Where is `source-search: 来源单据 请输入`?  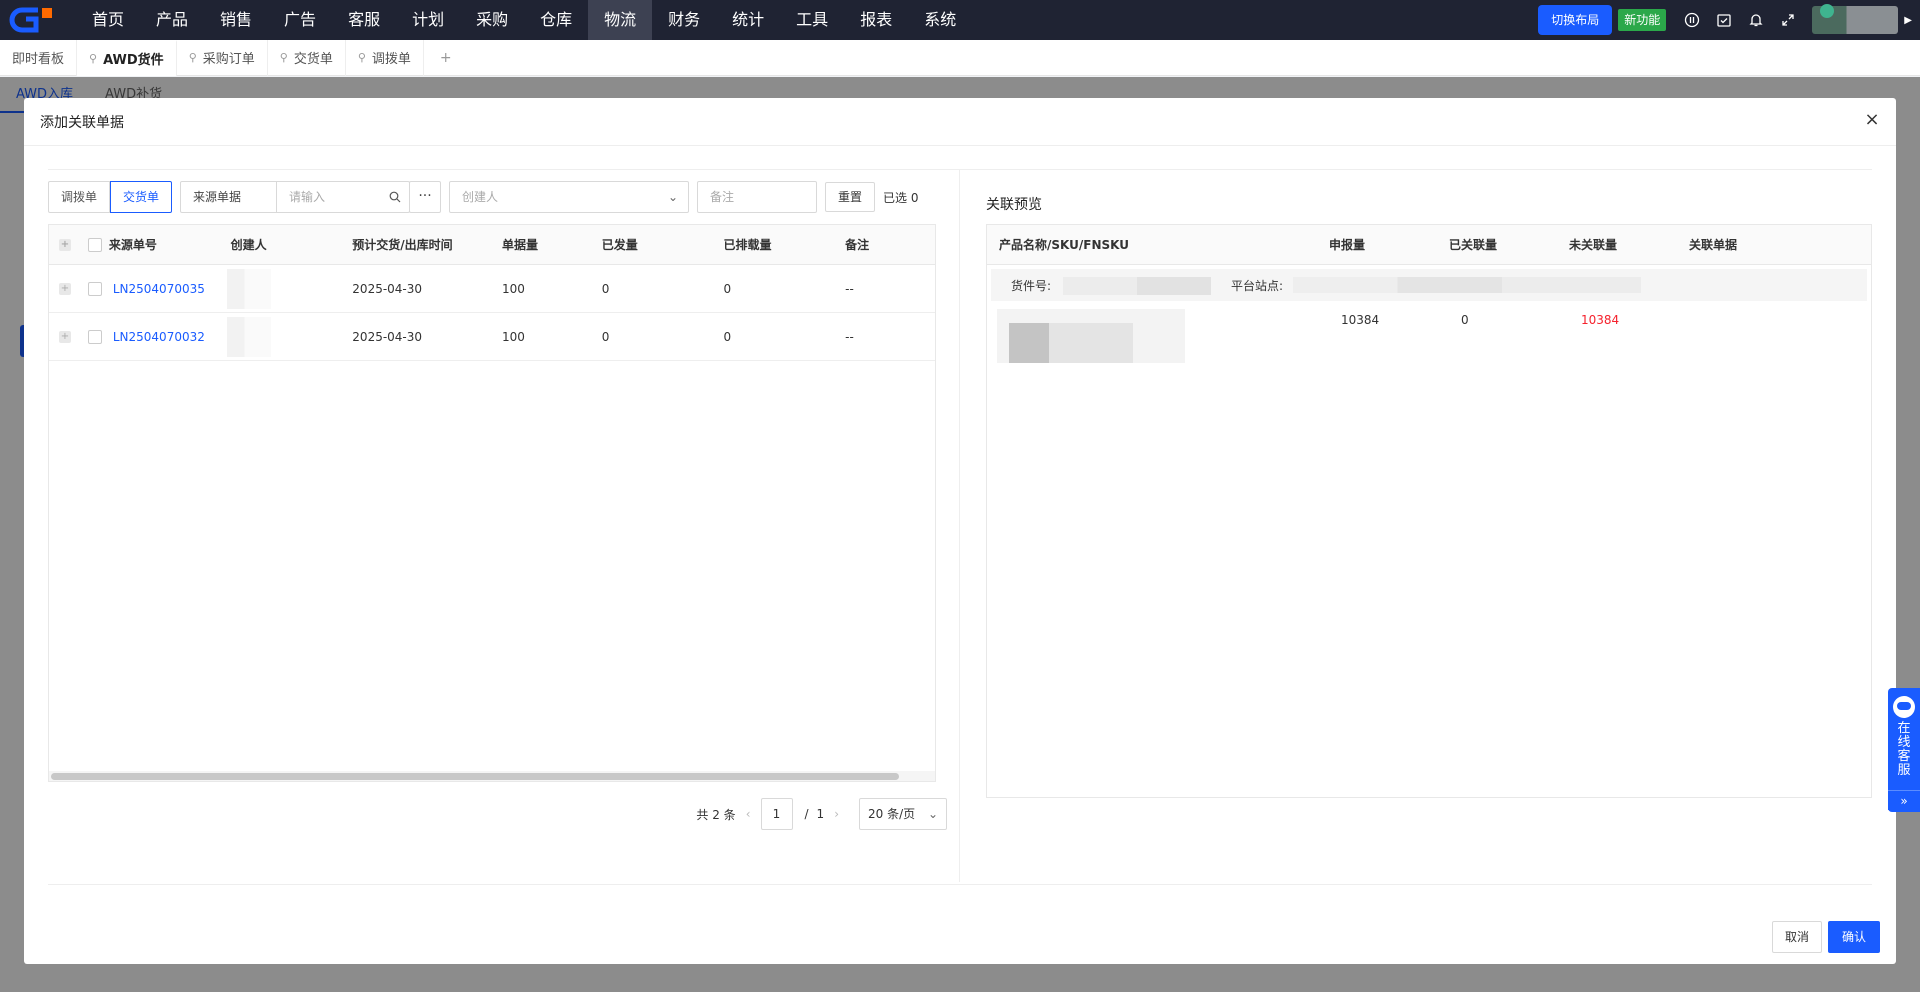
source-search: 来源单据 请输入 is located at coordinates (295, 197).